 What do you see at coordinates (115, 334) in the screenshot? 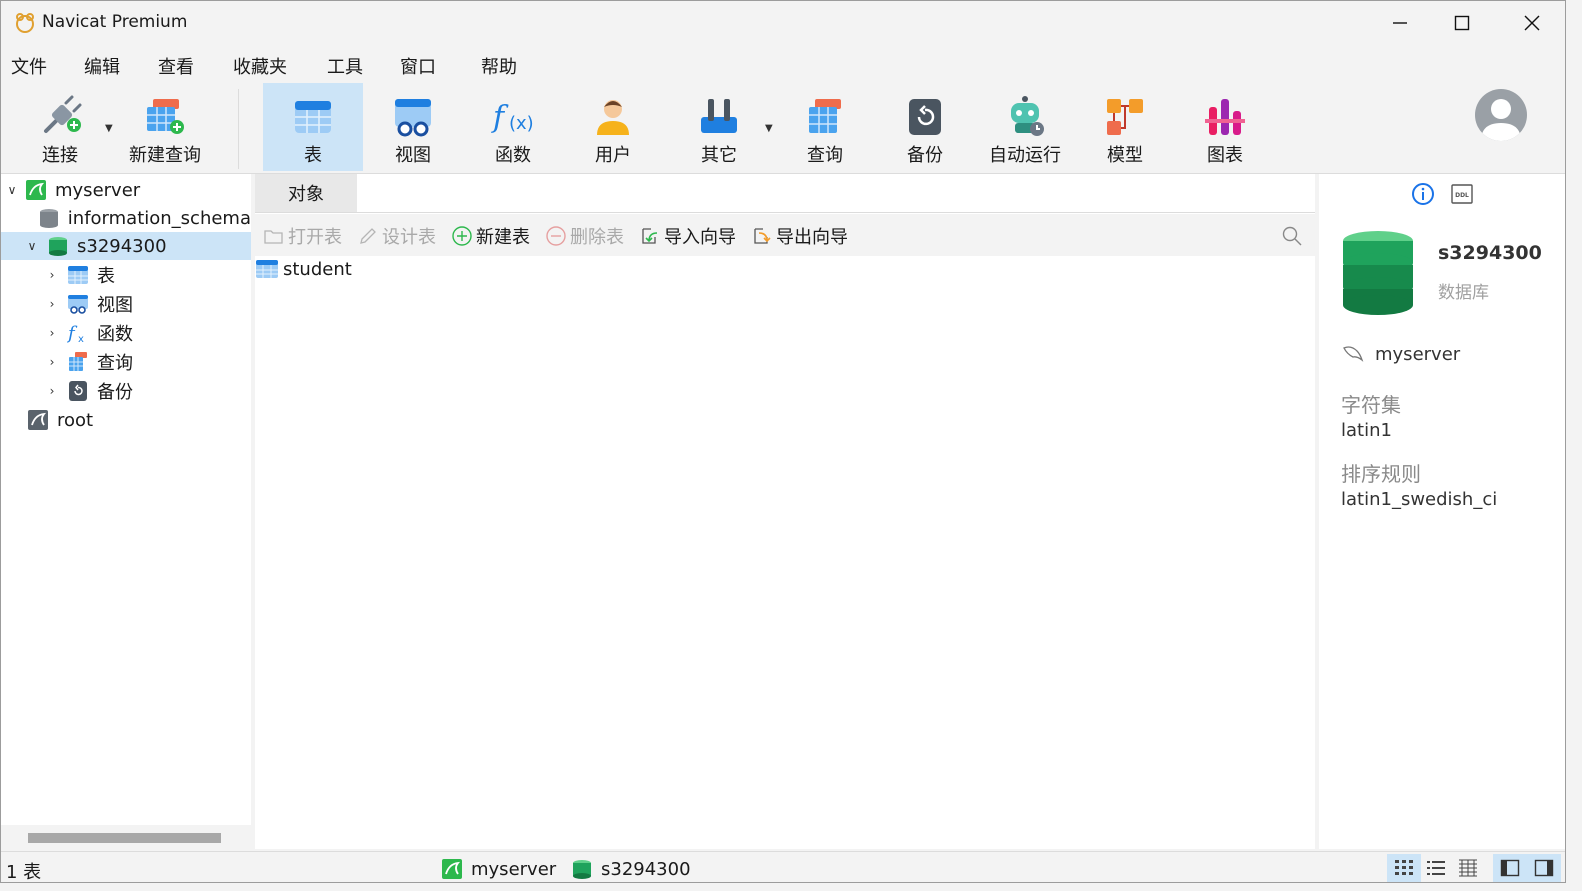
I see `tree-label: 函数` at bounding box center [115, 334].